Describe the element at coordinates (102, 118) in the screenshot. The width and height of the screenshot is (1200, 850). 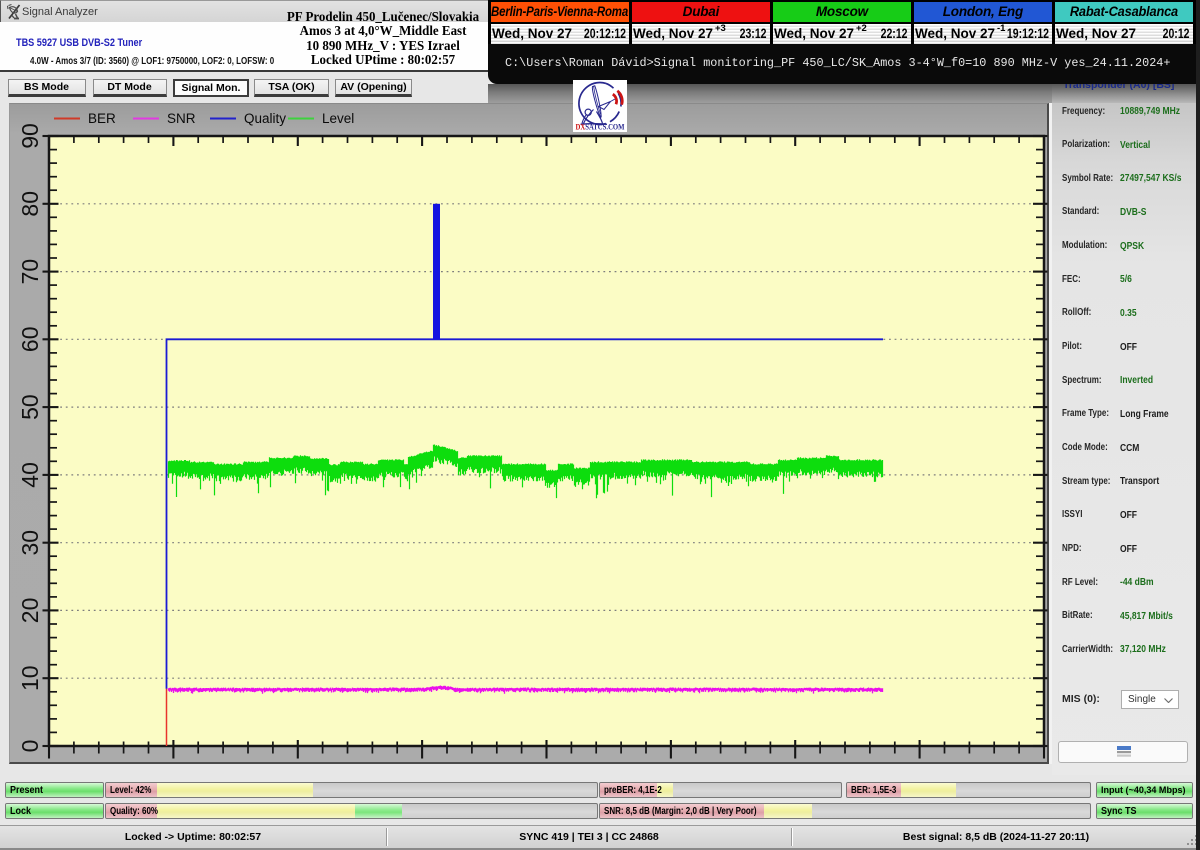
I see `svg-text: BER` at that location.